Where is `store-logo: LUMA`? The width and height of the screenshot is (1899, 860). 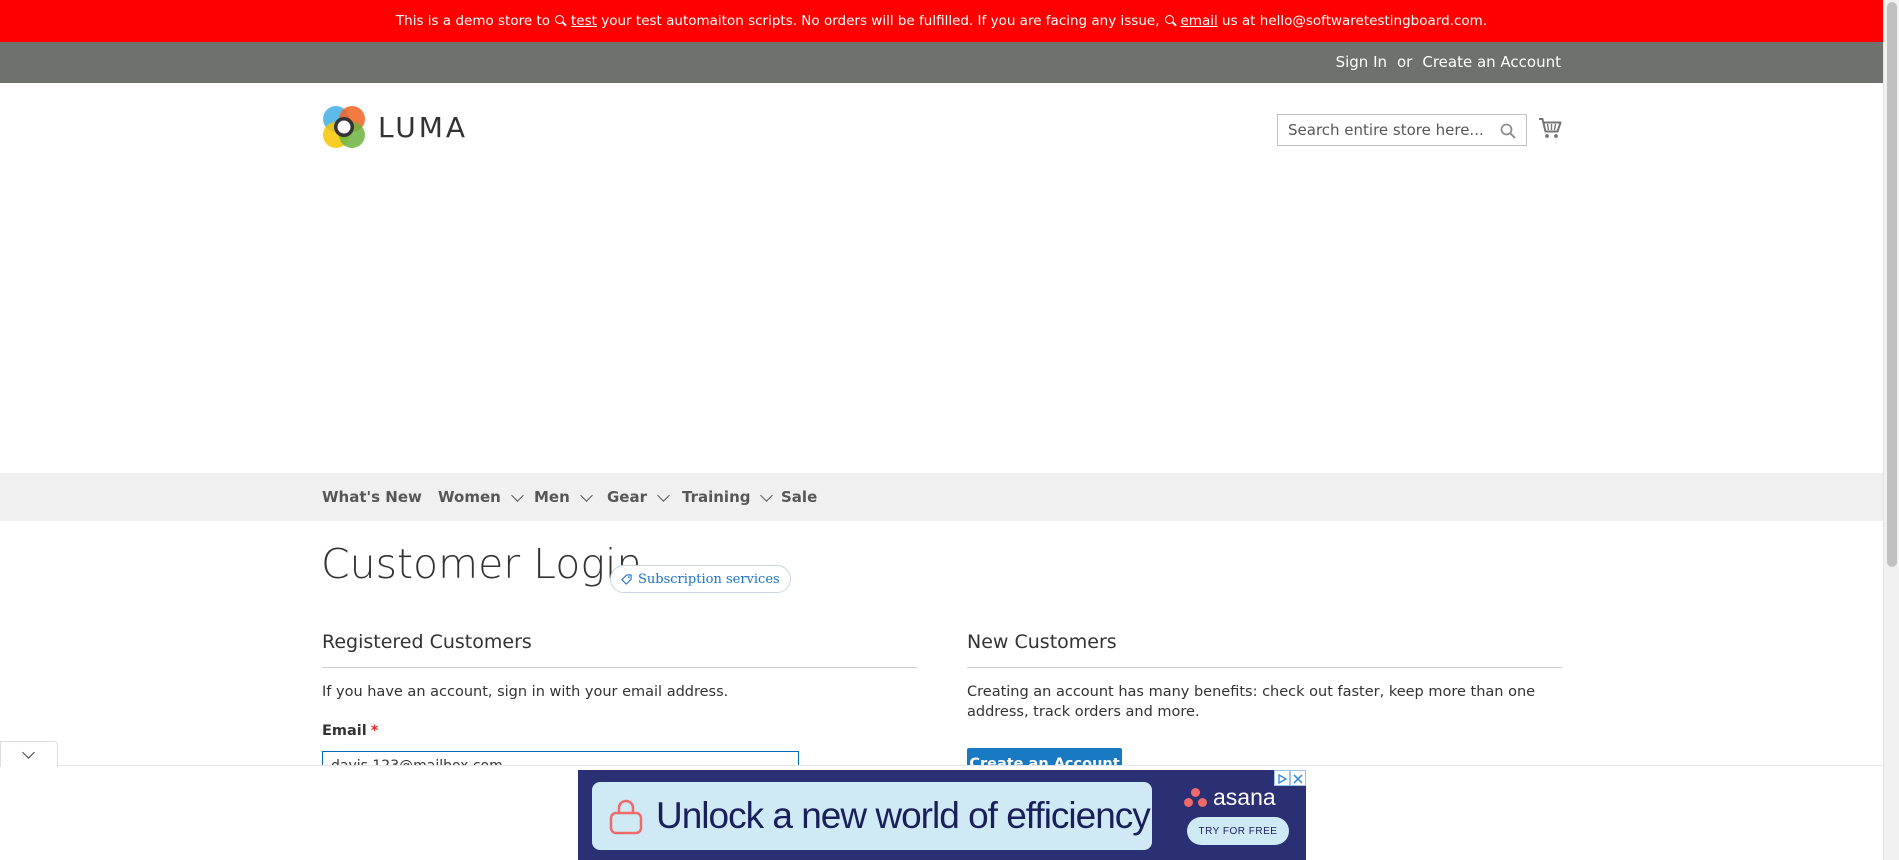 store-logo: LUMA is located at coordinates (395, 127).